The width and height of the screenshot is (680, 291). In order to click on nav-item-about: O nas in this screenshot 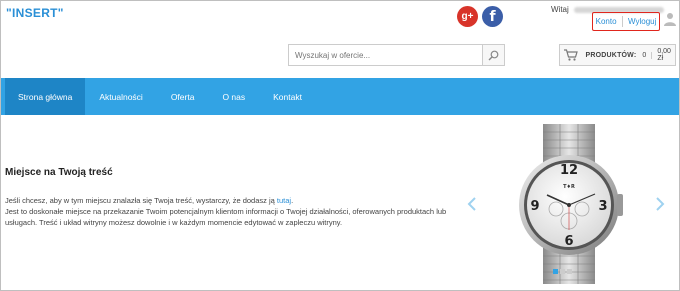, I will do `click(233, 96)`.